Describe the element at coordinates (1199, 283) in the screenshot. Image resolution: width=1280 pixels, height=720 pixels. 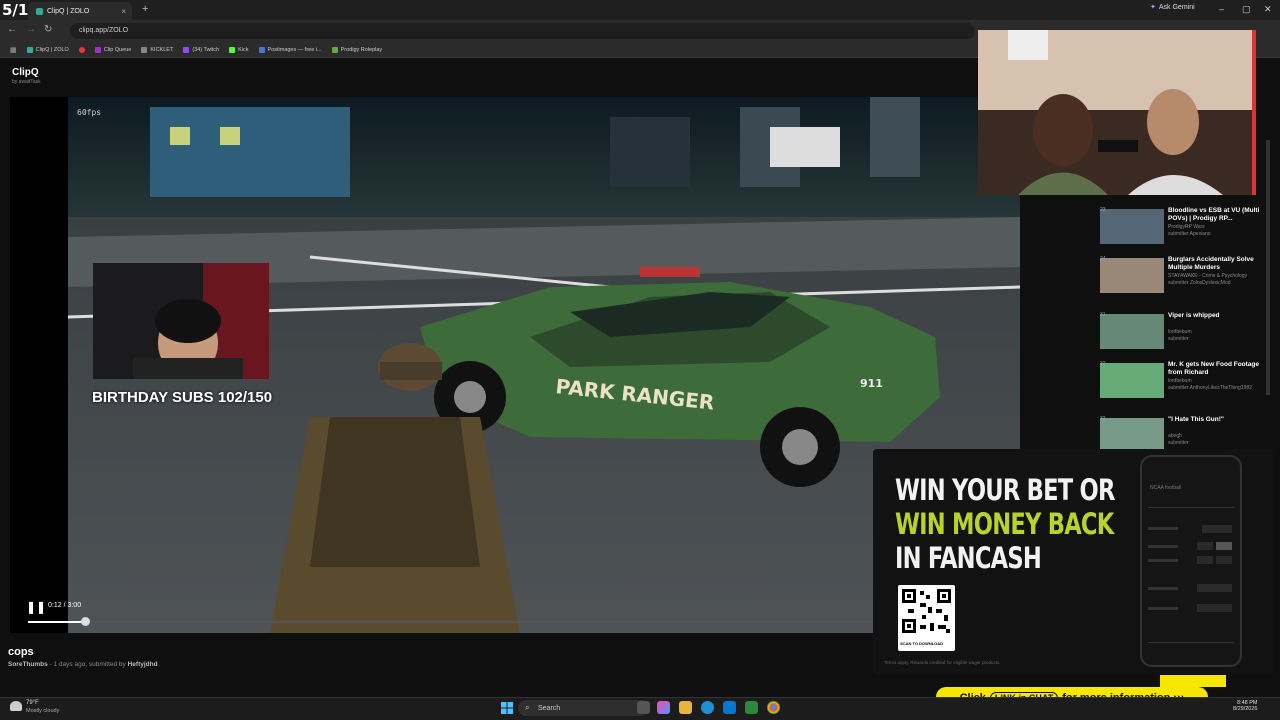
I see `queue-submitter: submitter ZolosDyslexicMod` at that location.